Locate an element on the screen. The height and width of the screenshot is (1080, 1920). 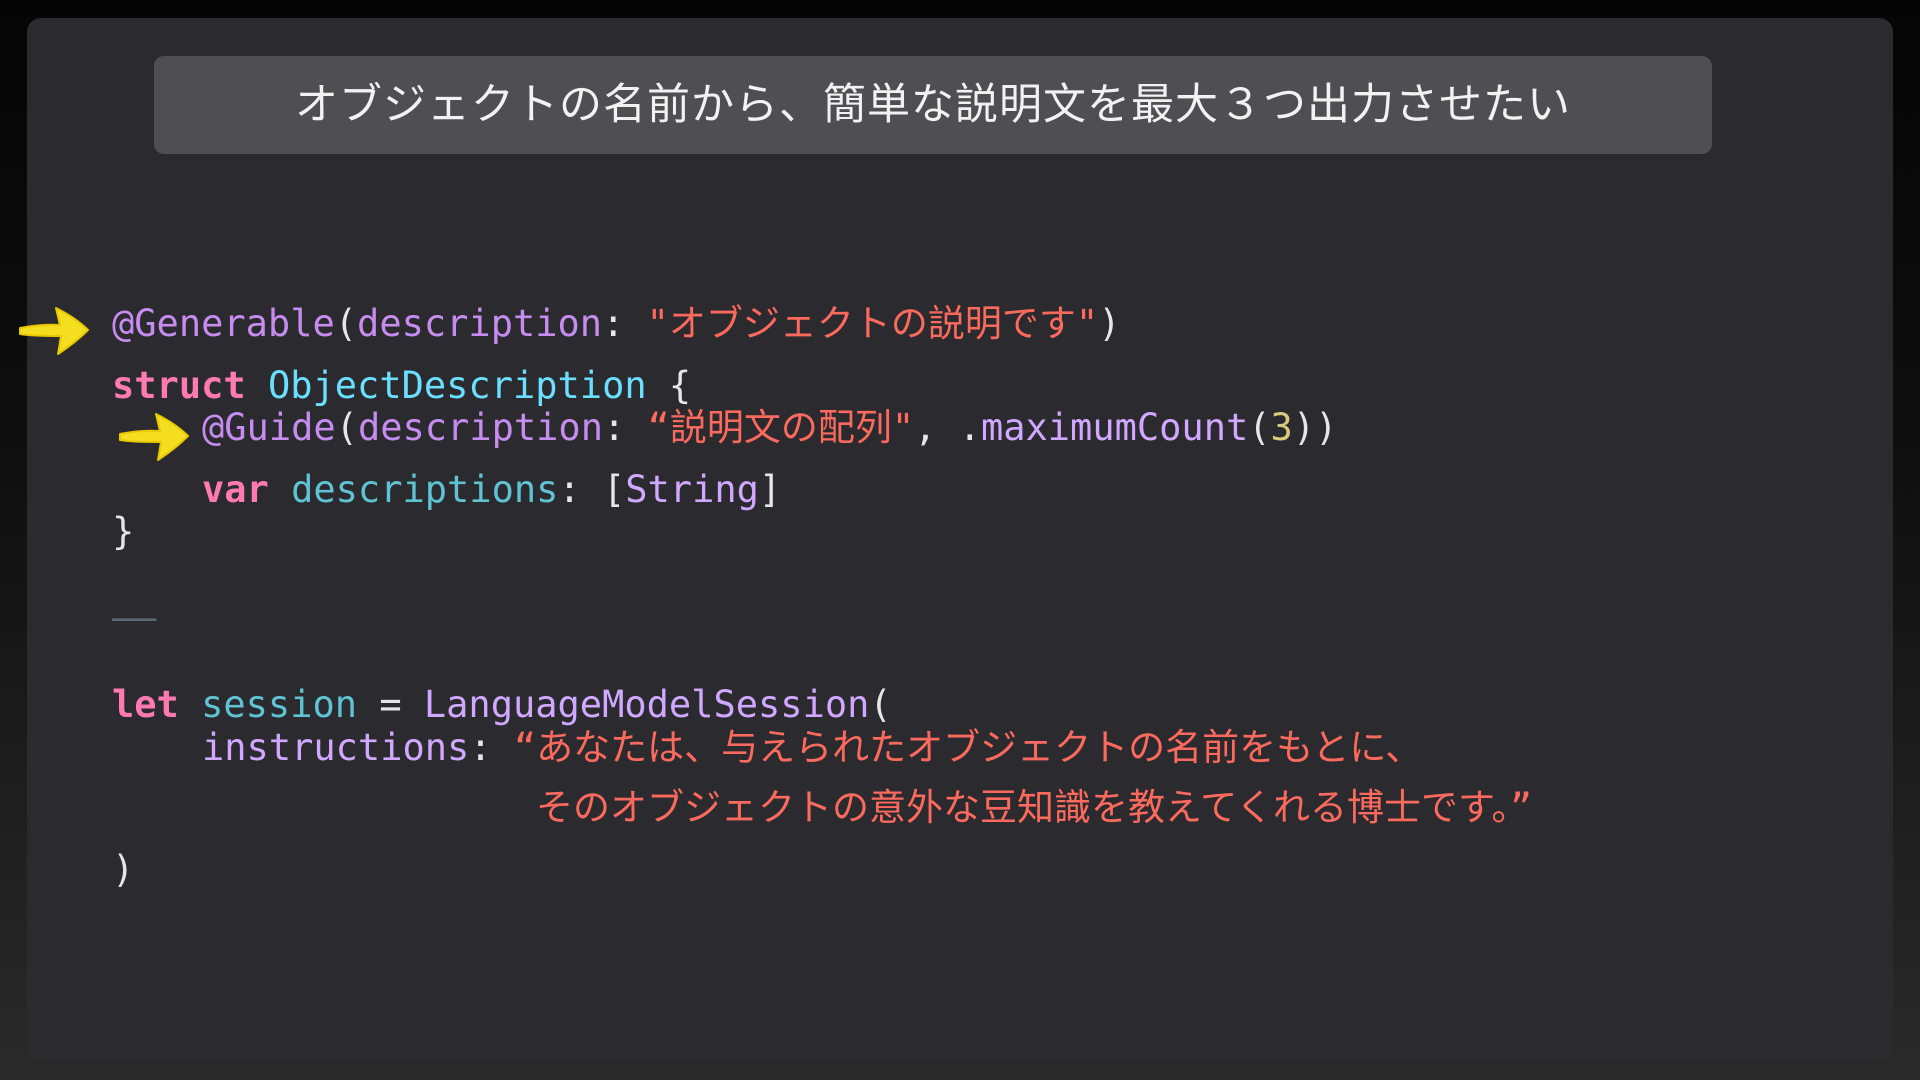
code-line-close-brace: } is located at coordinates (123, 531).